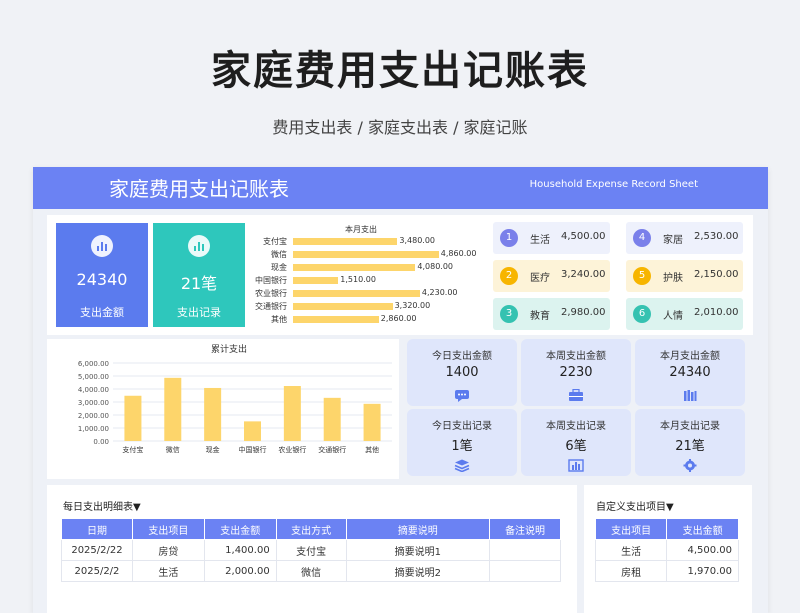  I want to click on monthly-category-label: 支付宝, so click(275, 241).